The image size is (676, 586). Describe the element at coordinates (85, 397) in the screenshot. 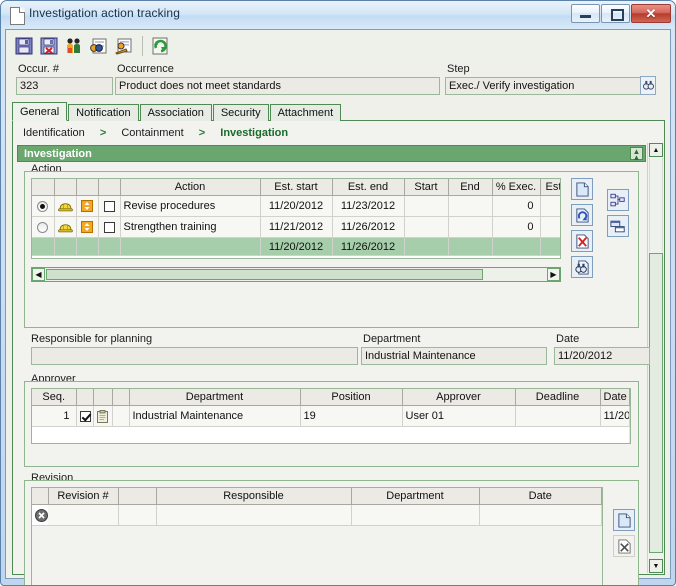

I see `approver-col-check` at that location.